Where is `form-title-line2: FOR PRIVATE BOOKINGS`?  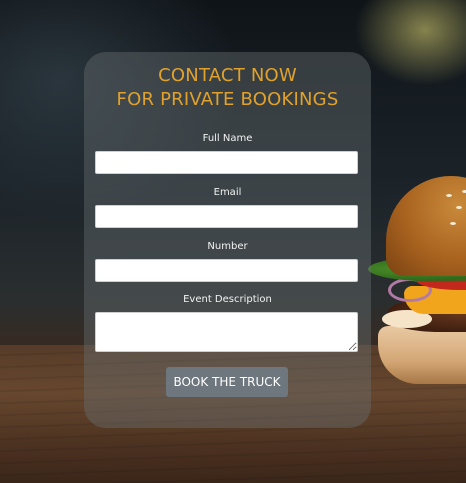
form-title-line2: FOR PRIVATE BOOKINGS is located at coordinates (227, 99).